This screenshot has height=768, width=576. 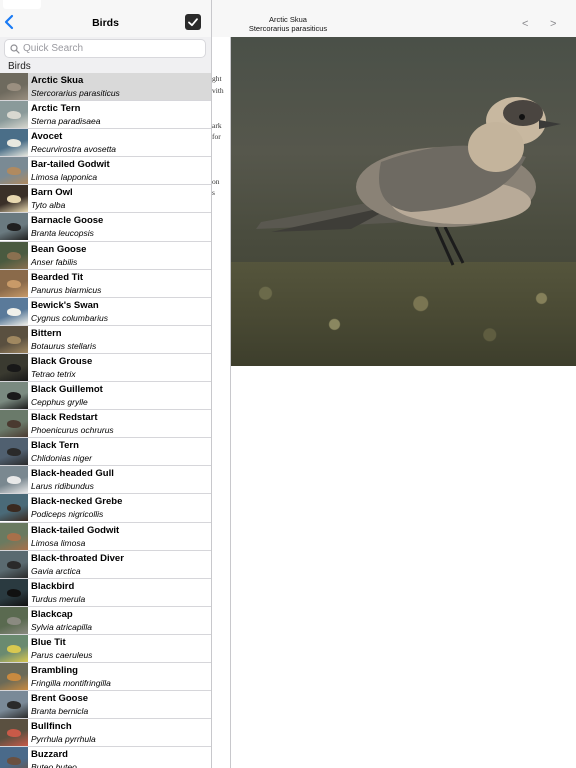 What do you see at coordinates (49, 755) in the screenshot?
I see `bird-common-name: Buzzard` at bounding box center [49, 755].